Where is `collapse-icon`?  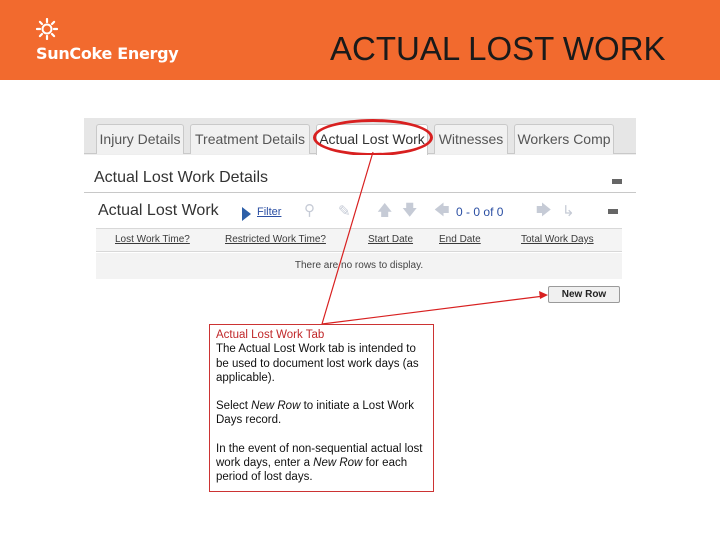
collapse-icon is located at coordinates (617, 181).